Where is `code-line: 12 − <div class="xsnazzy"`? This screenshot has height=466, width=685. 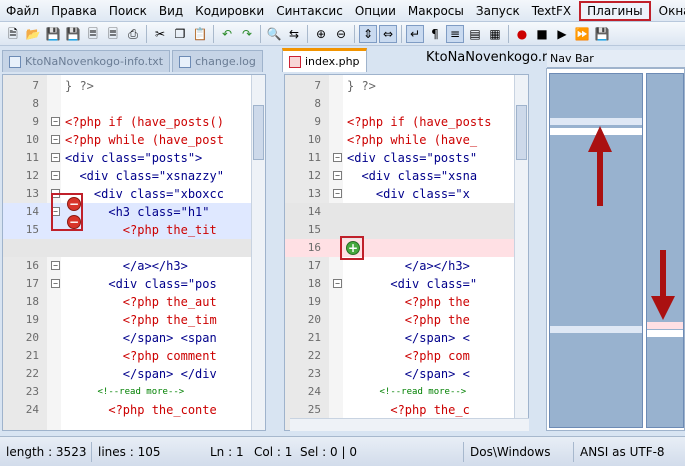 code-line: 12 − <div class="xsnazzy" is located at coordinates (134, 176).